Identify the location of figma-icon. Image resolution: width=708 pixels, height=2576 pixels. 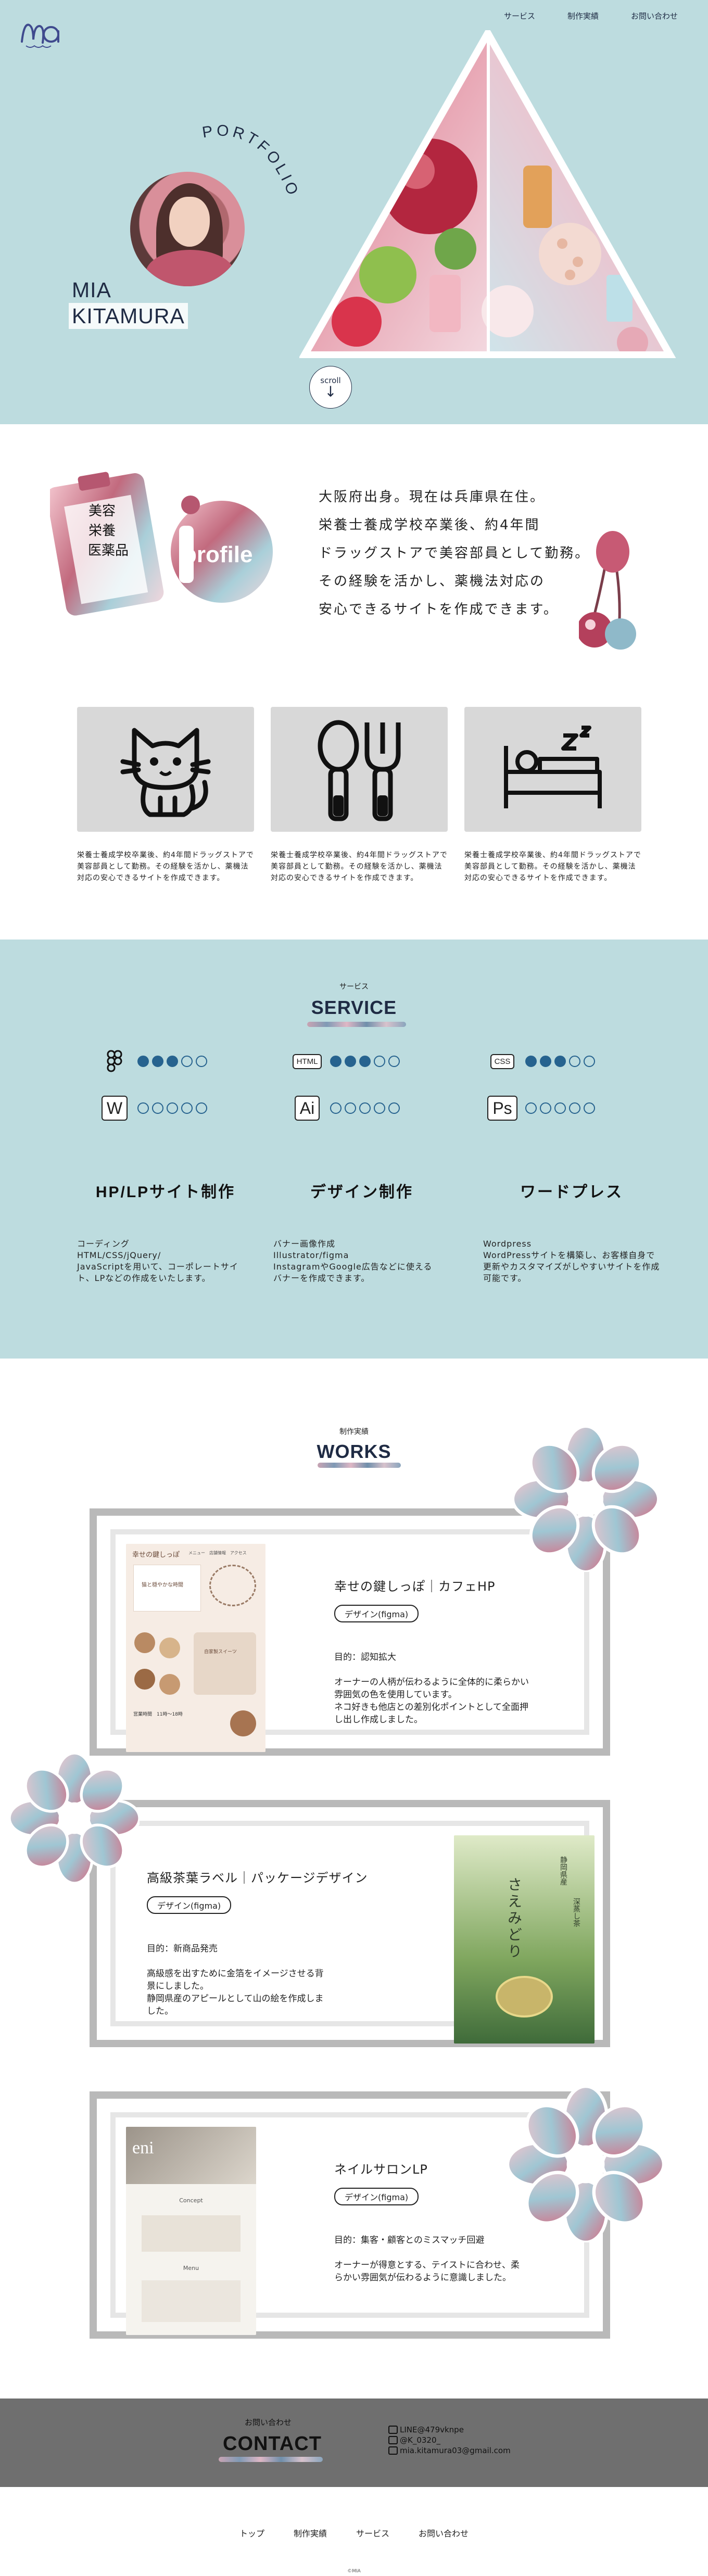
(115, 1061).